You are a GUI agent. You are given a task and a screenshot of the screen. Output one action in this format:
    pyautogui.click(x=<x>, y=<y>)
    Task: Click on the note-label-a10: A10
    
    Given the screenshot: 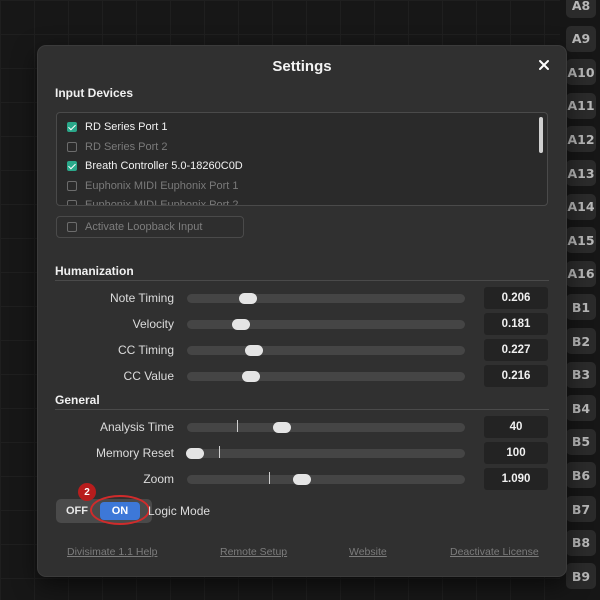 What is the action you would take?
    pyautogui.click(x=581, y=72)
    